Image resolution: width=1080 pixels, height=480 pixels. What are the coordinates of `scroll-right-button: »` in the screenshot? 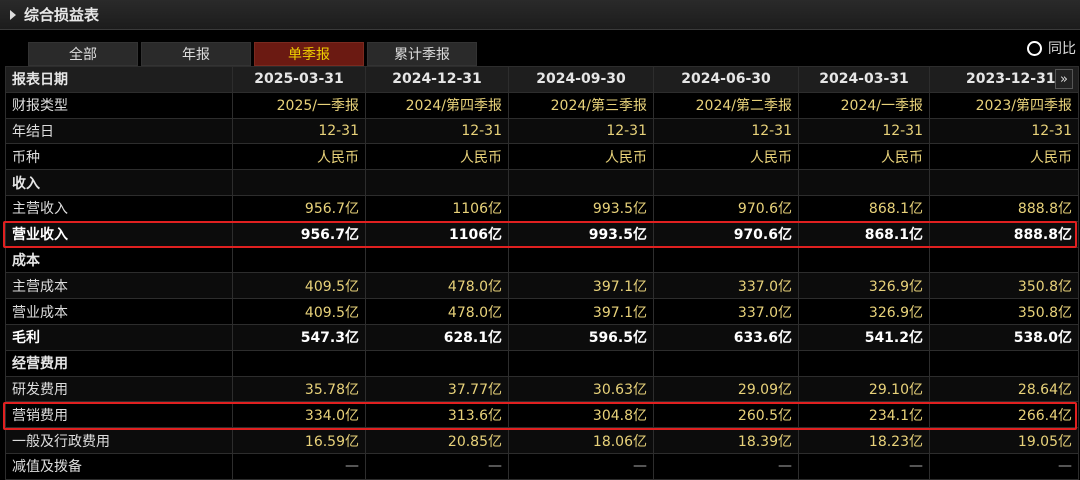 It's located at (1064, 79).